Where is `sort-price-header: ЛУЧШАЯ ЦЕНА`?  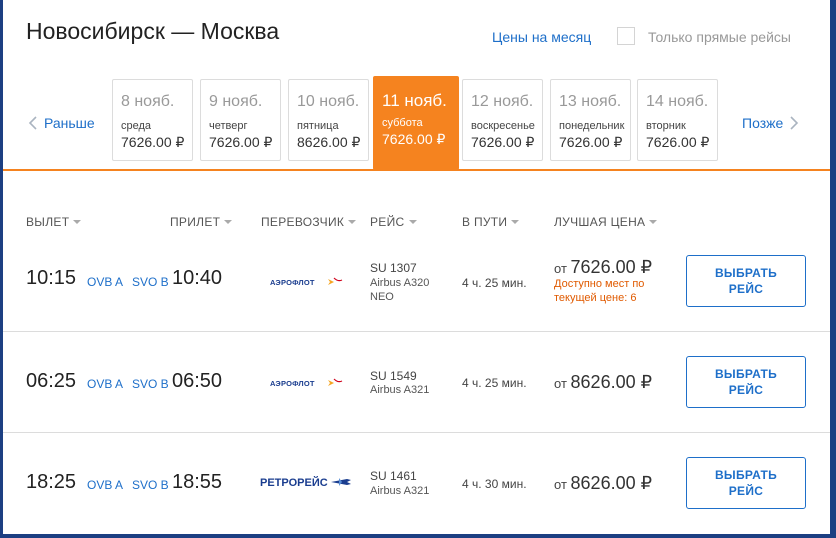 sort-price-header: ЛУЧШАЯ ЦЕНА is located at coordinates (606, 222).